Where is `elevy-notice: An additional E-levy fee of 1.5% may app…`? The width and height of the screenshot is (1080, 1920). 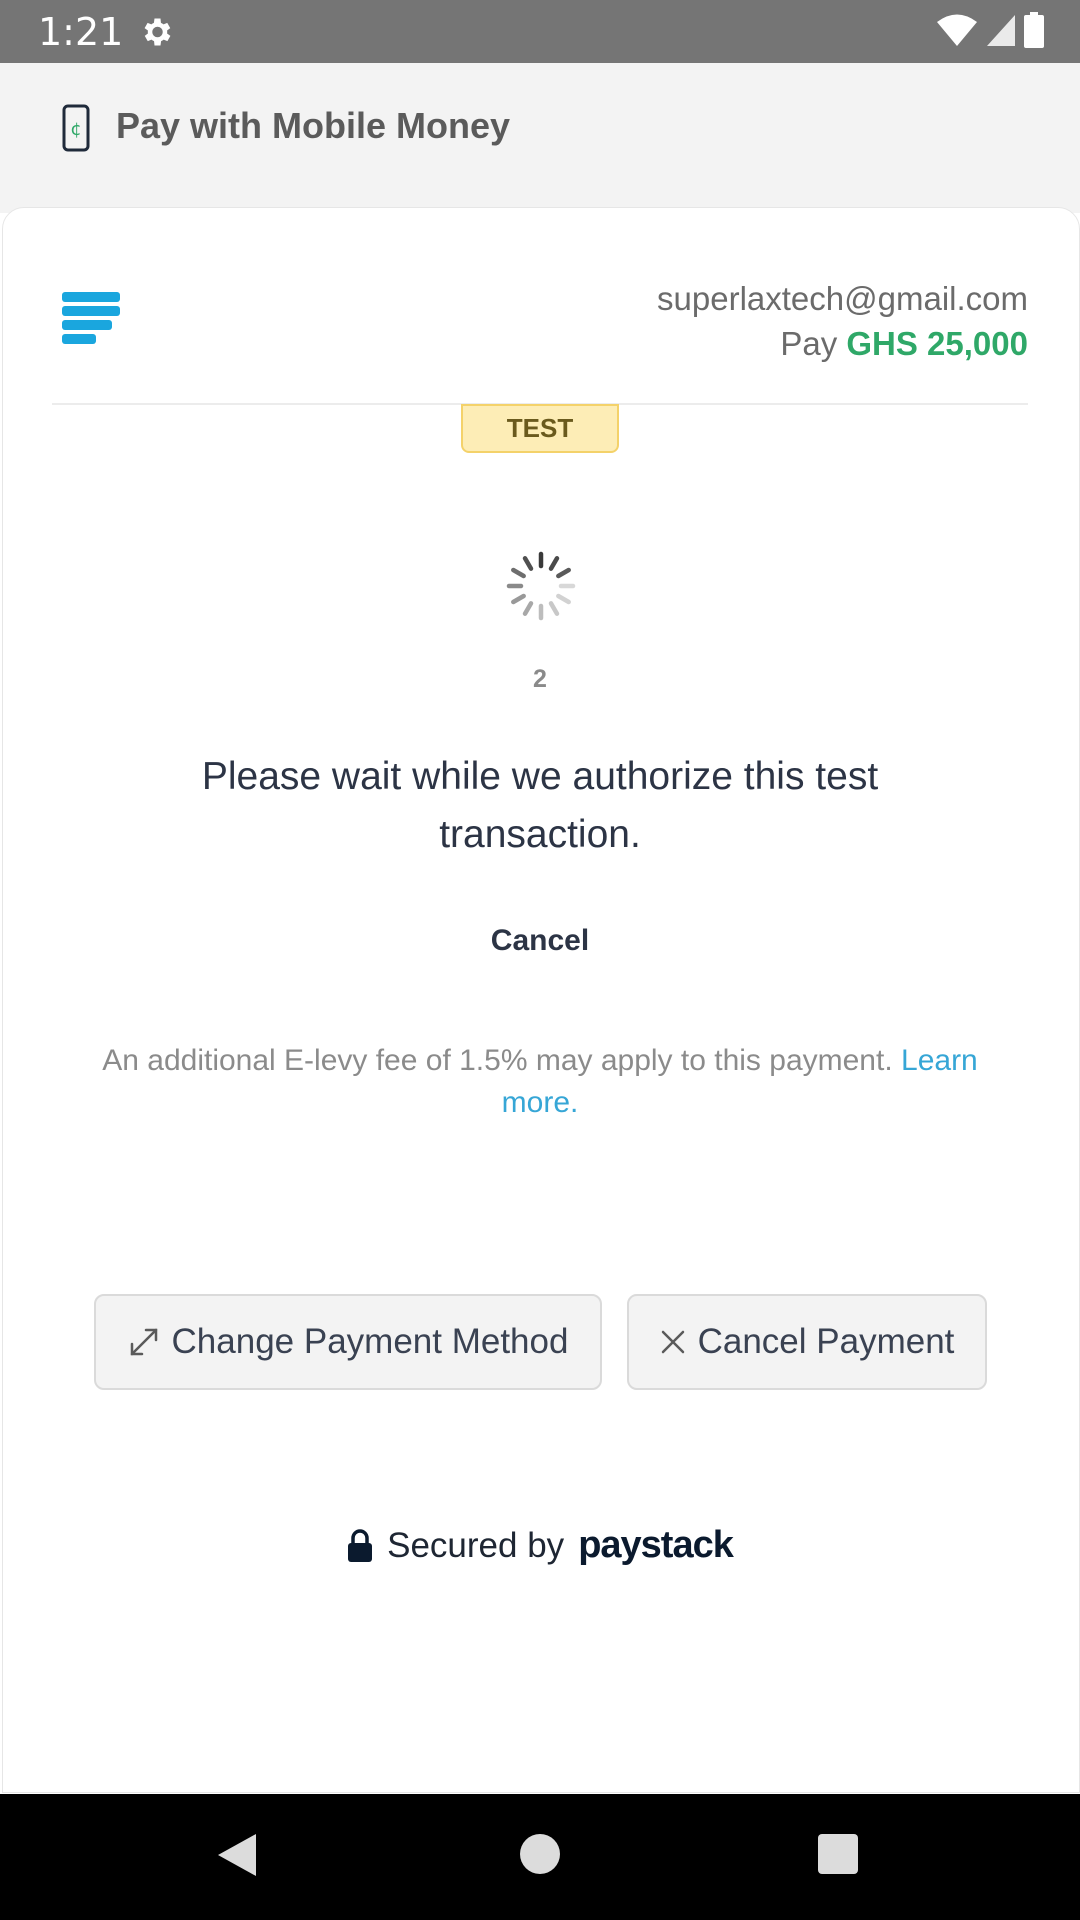 elevy-notice: An additional E-levy fee of 1.5% may app… is located at coordinates (540, 1082).